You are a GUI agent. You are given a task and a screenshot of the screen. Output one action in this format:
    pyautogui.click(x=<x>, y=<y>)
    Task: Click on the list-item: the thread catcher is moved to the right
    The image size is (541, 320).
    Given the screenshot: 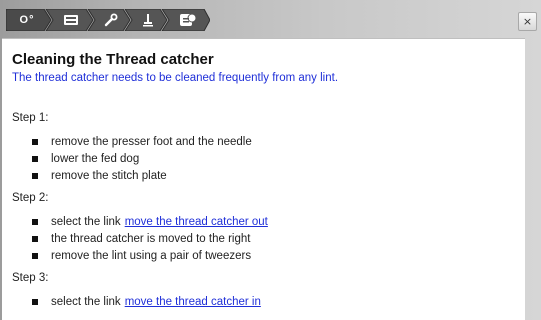 What is the action you would take?
    pyautogui.click(x=141, y=239)
    